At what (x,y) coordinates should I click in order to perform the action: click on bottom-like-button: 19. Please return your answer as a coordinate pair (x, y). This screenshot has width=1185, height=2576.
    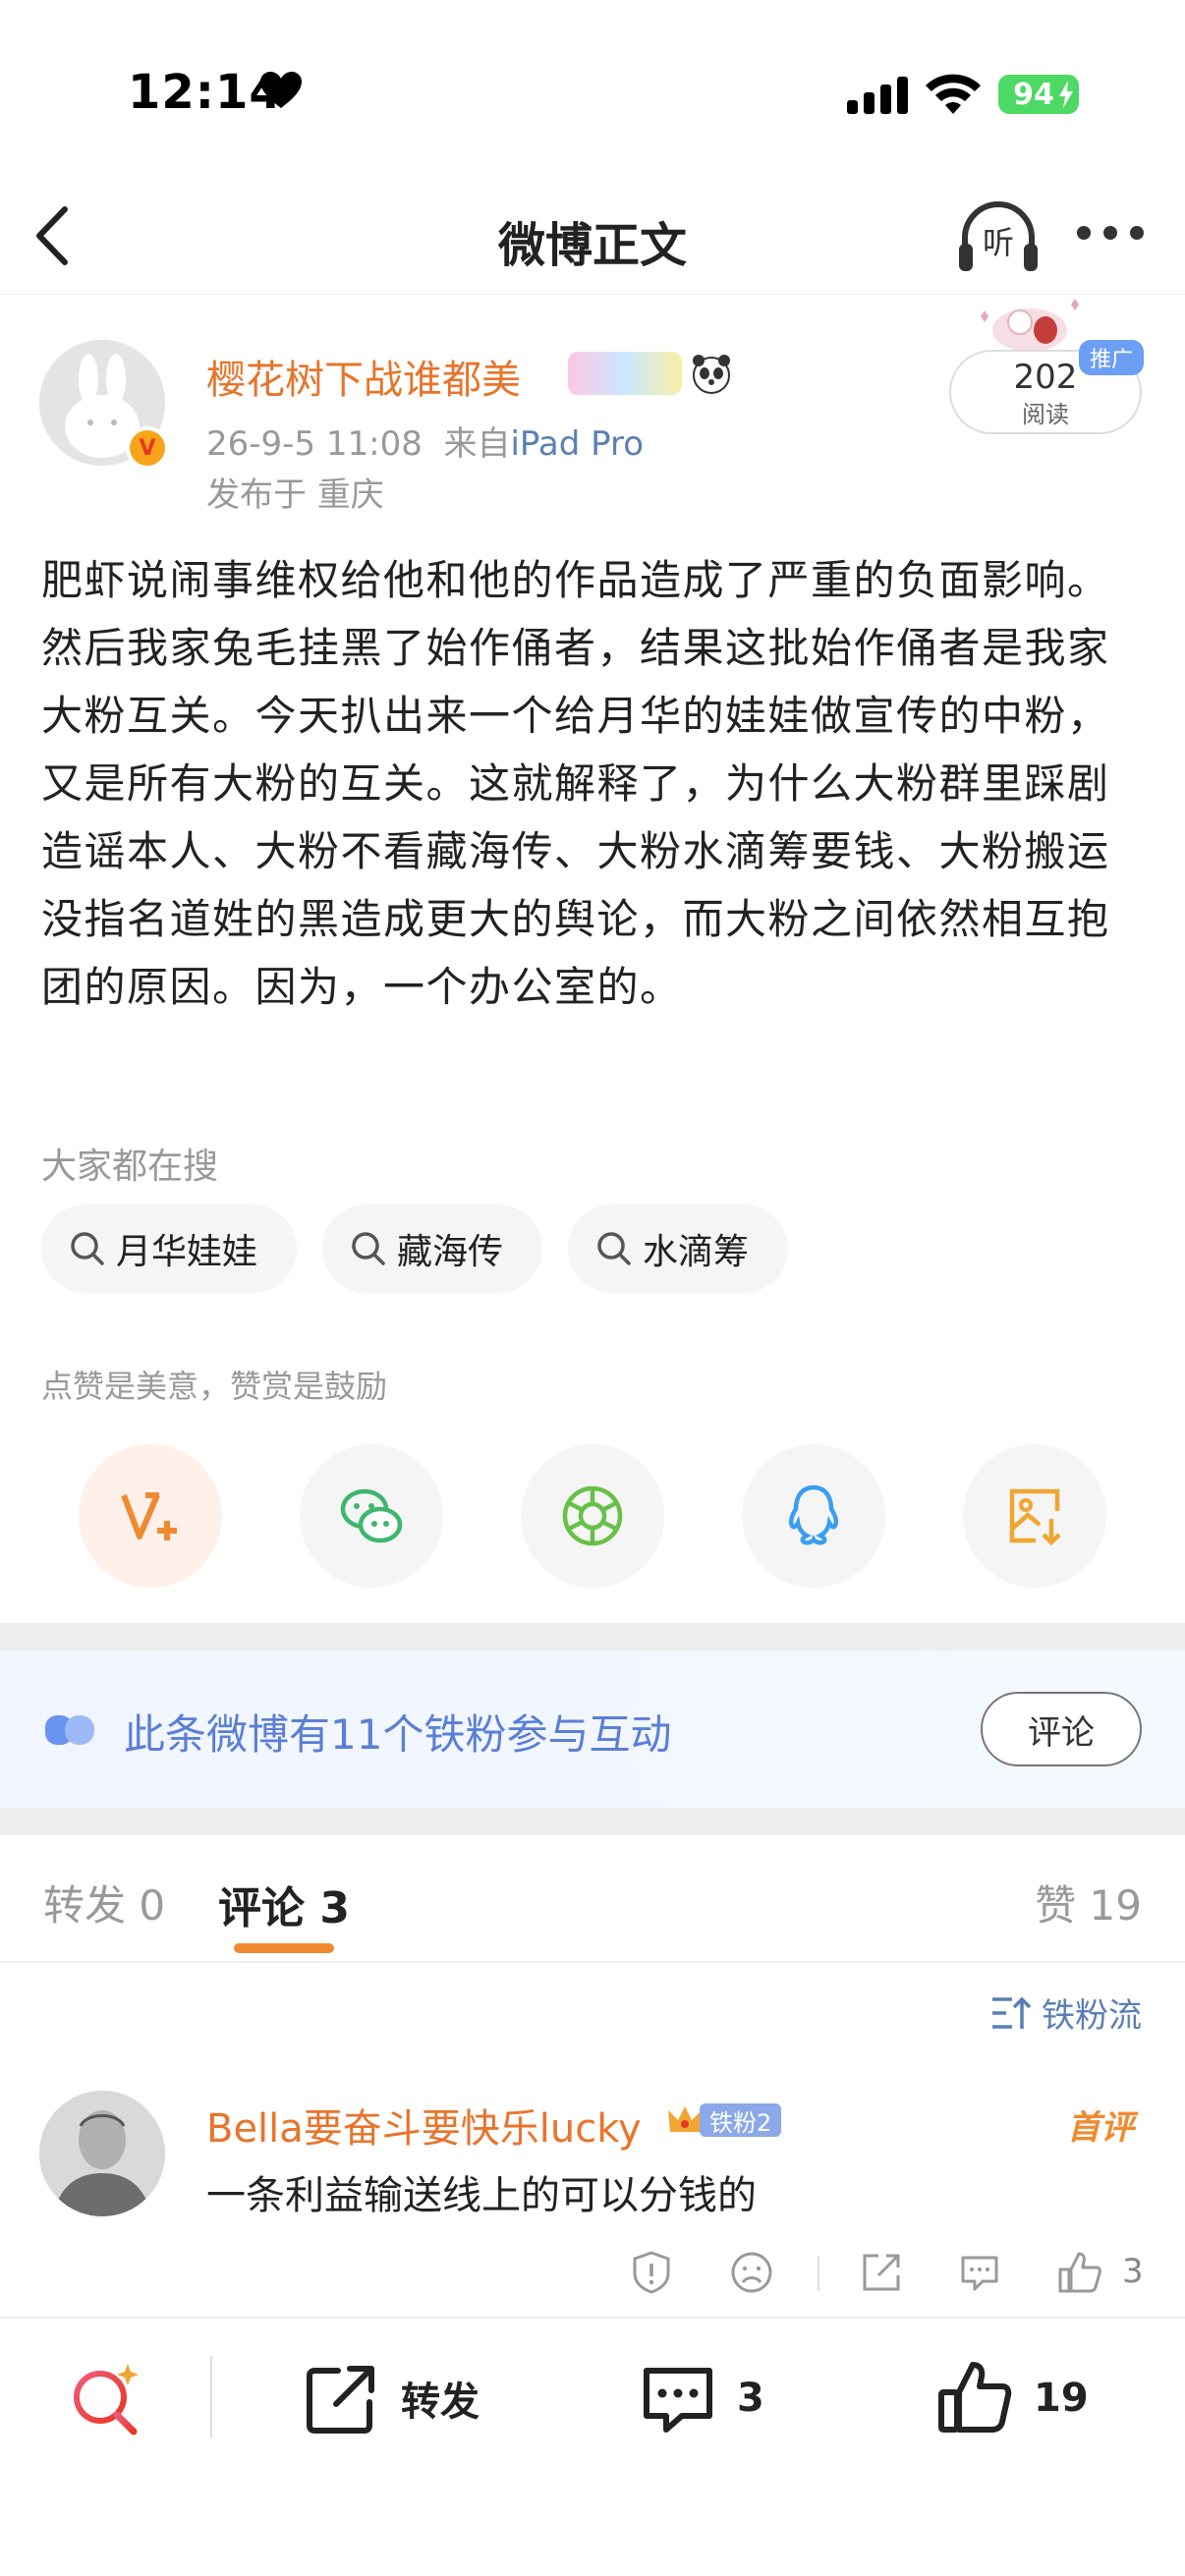
    Looking at the image, I should click on (1012, 2398).